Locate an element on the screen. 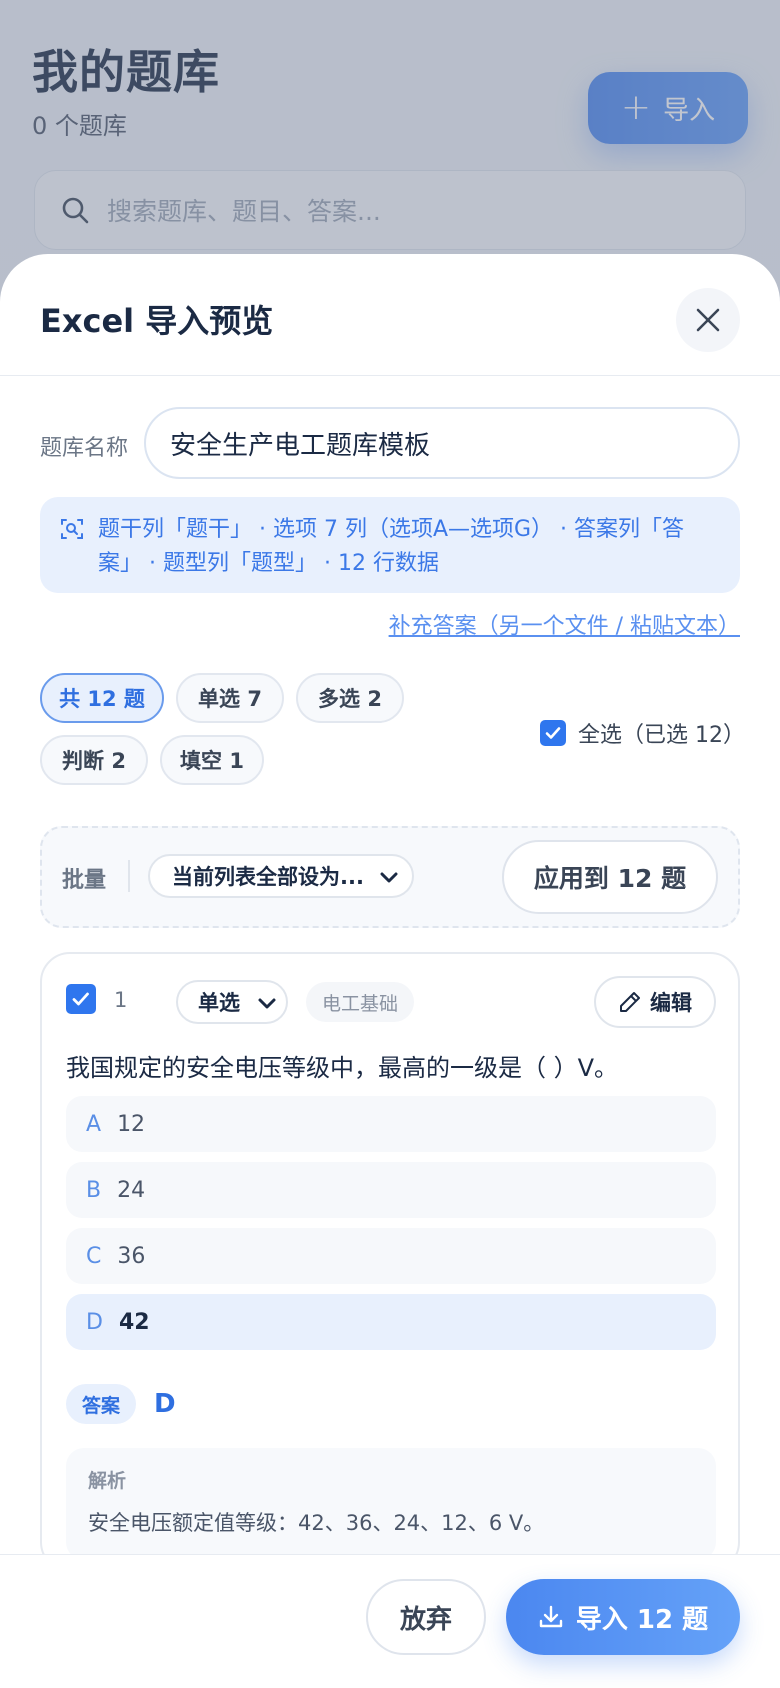 This screenshot has height=1688, width=780. explanation-box: 解析 安全电压额定值等级：42、36、24、12、6 V。 is located at coordinates (391, 1504).